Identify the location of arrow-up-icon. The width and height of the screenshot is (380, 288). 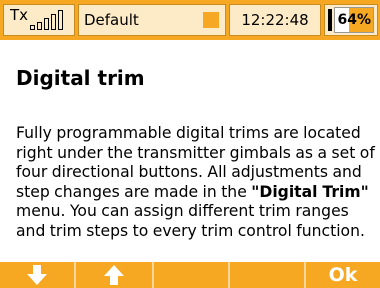
(114, 275).